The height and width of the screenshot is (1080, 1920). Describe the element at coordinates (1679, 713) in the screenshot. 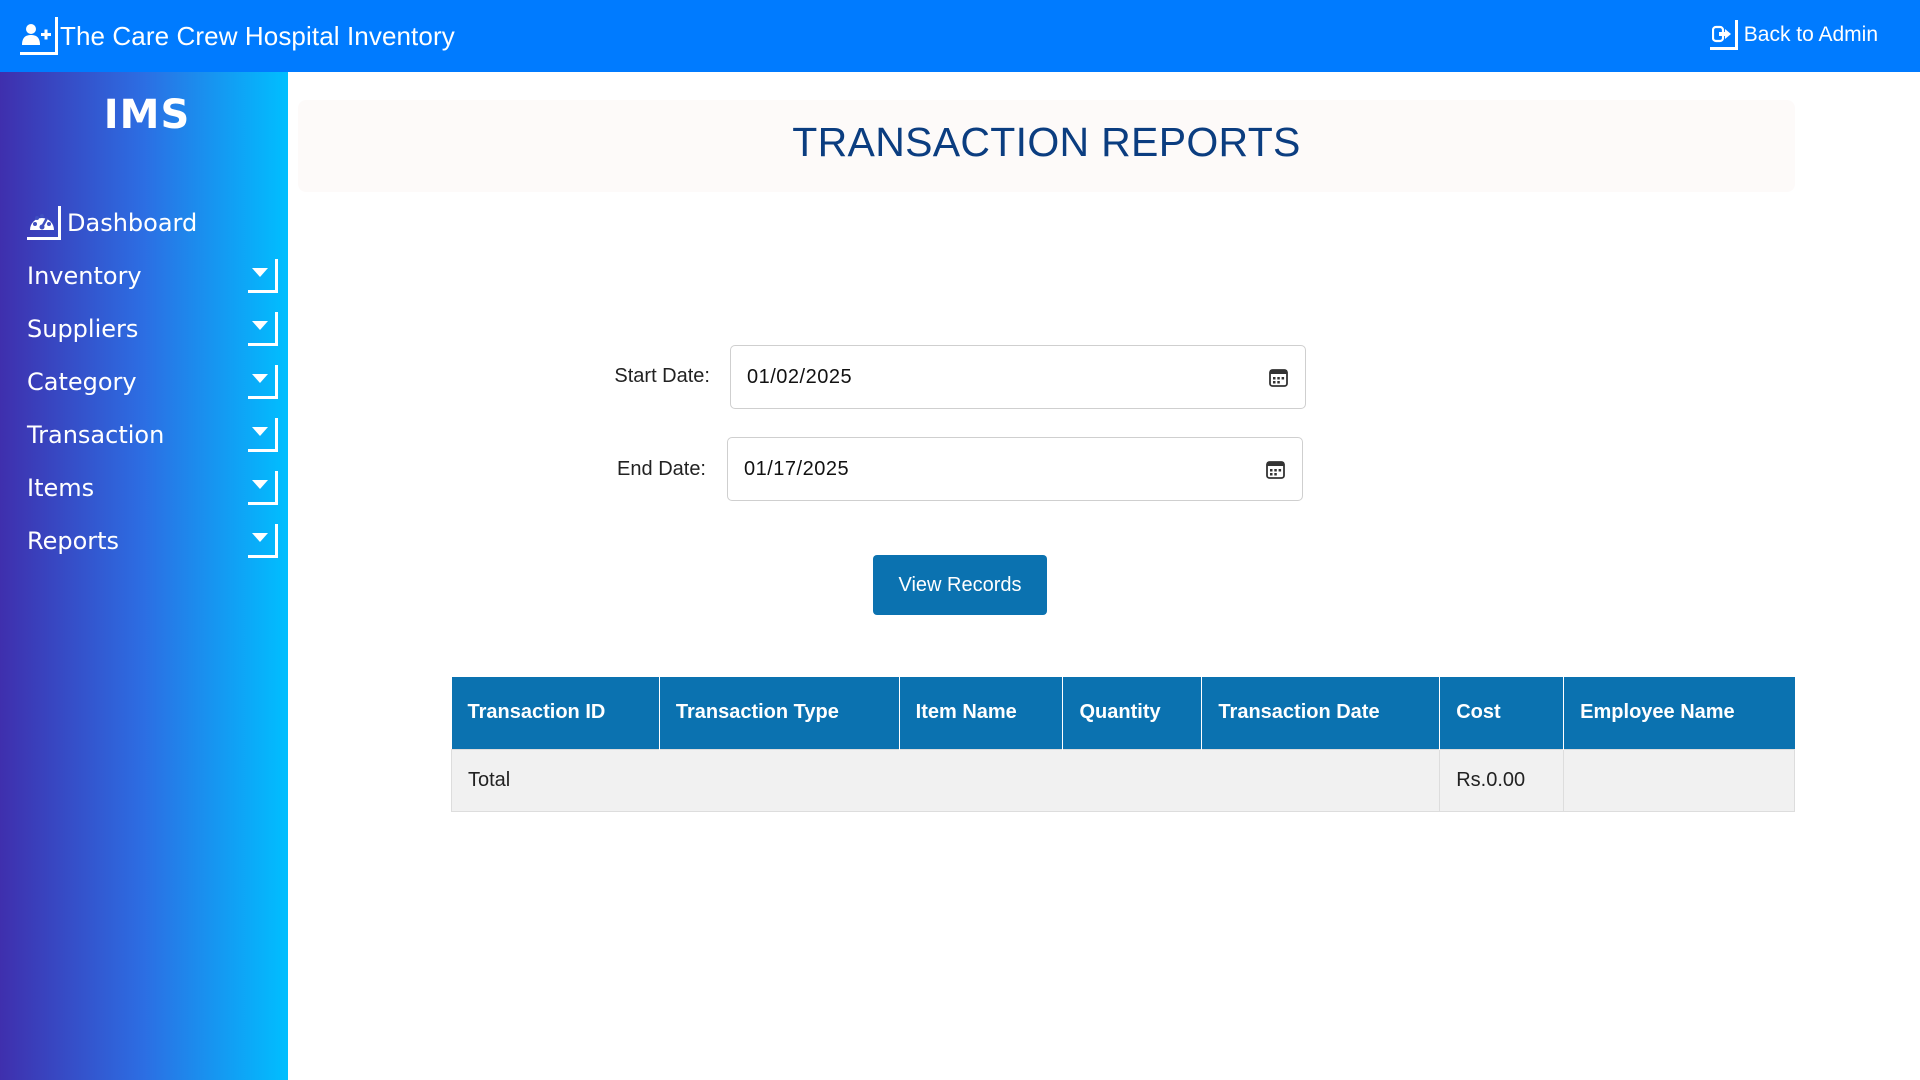

I see `column-header-employee-name: Employee Name` at that location.